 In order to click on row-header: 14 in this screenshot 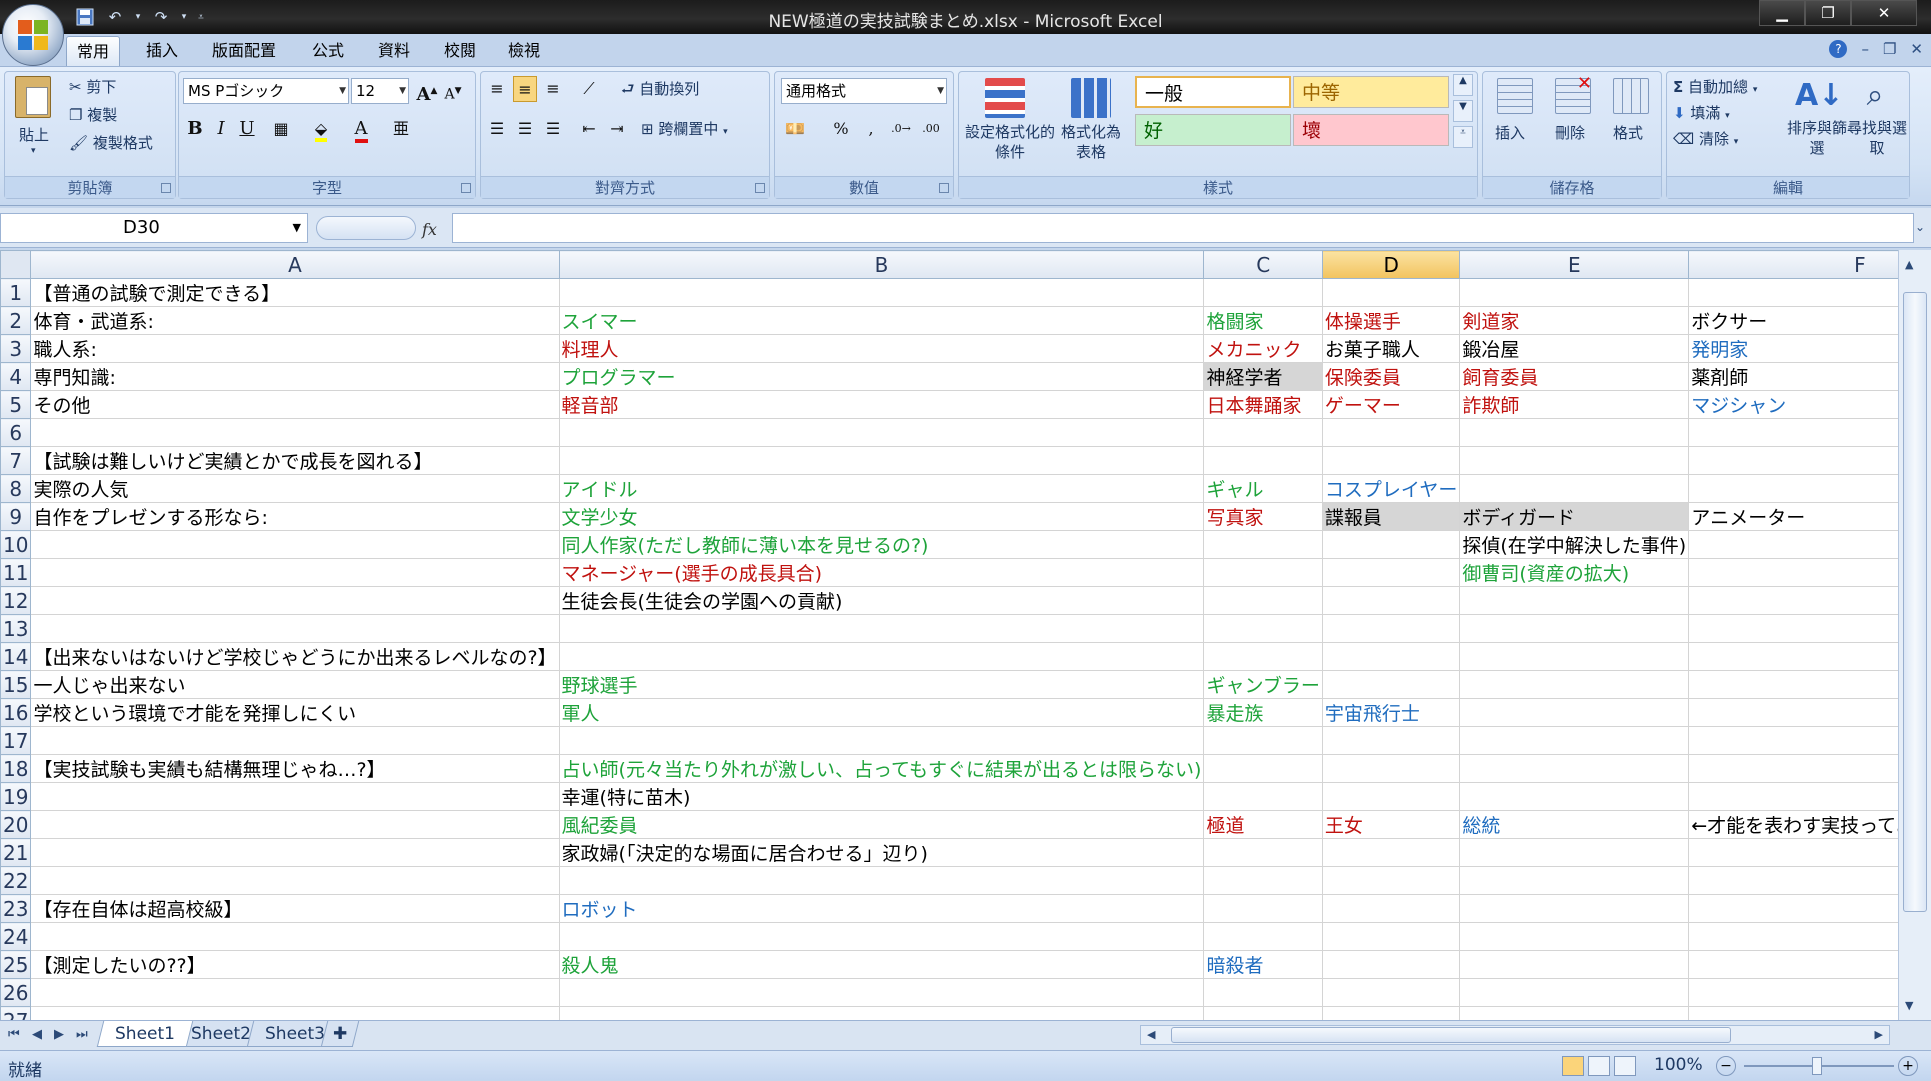, I will do `click(16, 656)`.